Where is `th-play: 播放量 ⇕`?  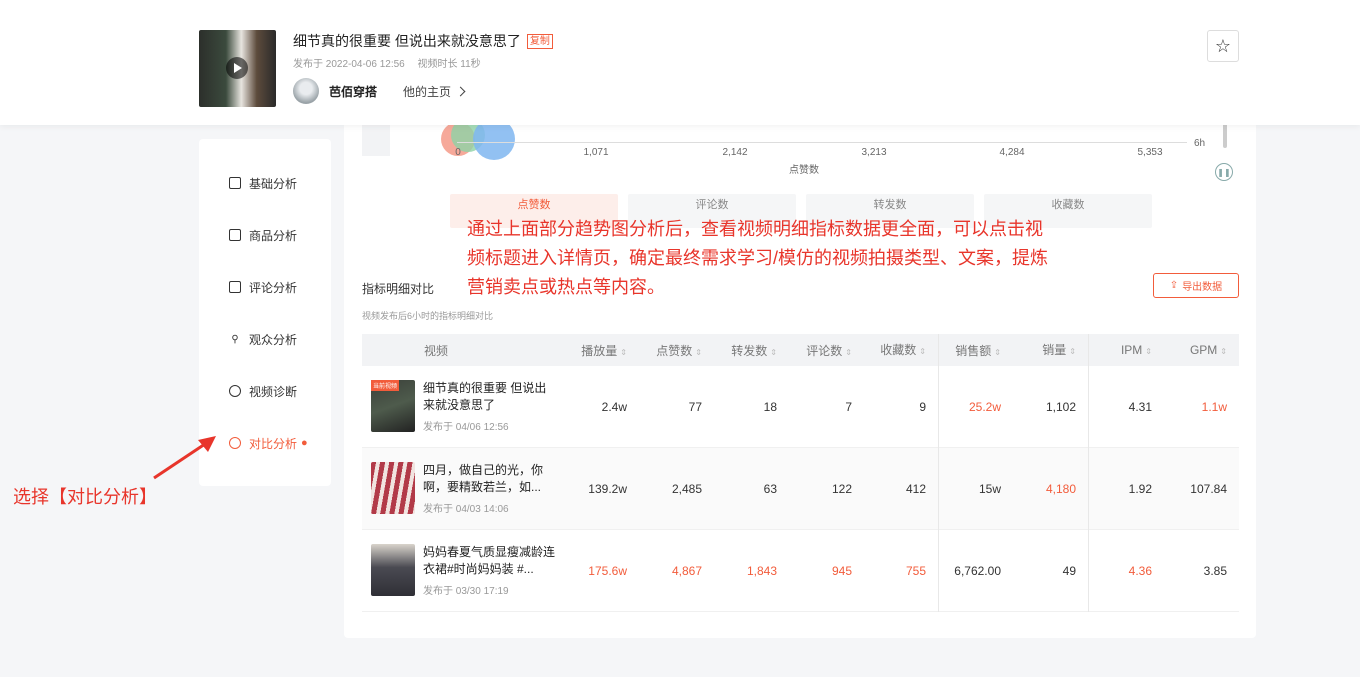 th-play: 播放量 ⇕ is located at coordinates (603, 350).